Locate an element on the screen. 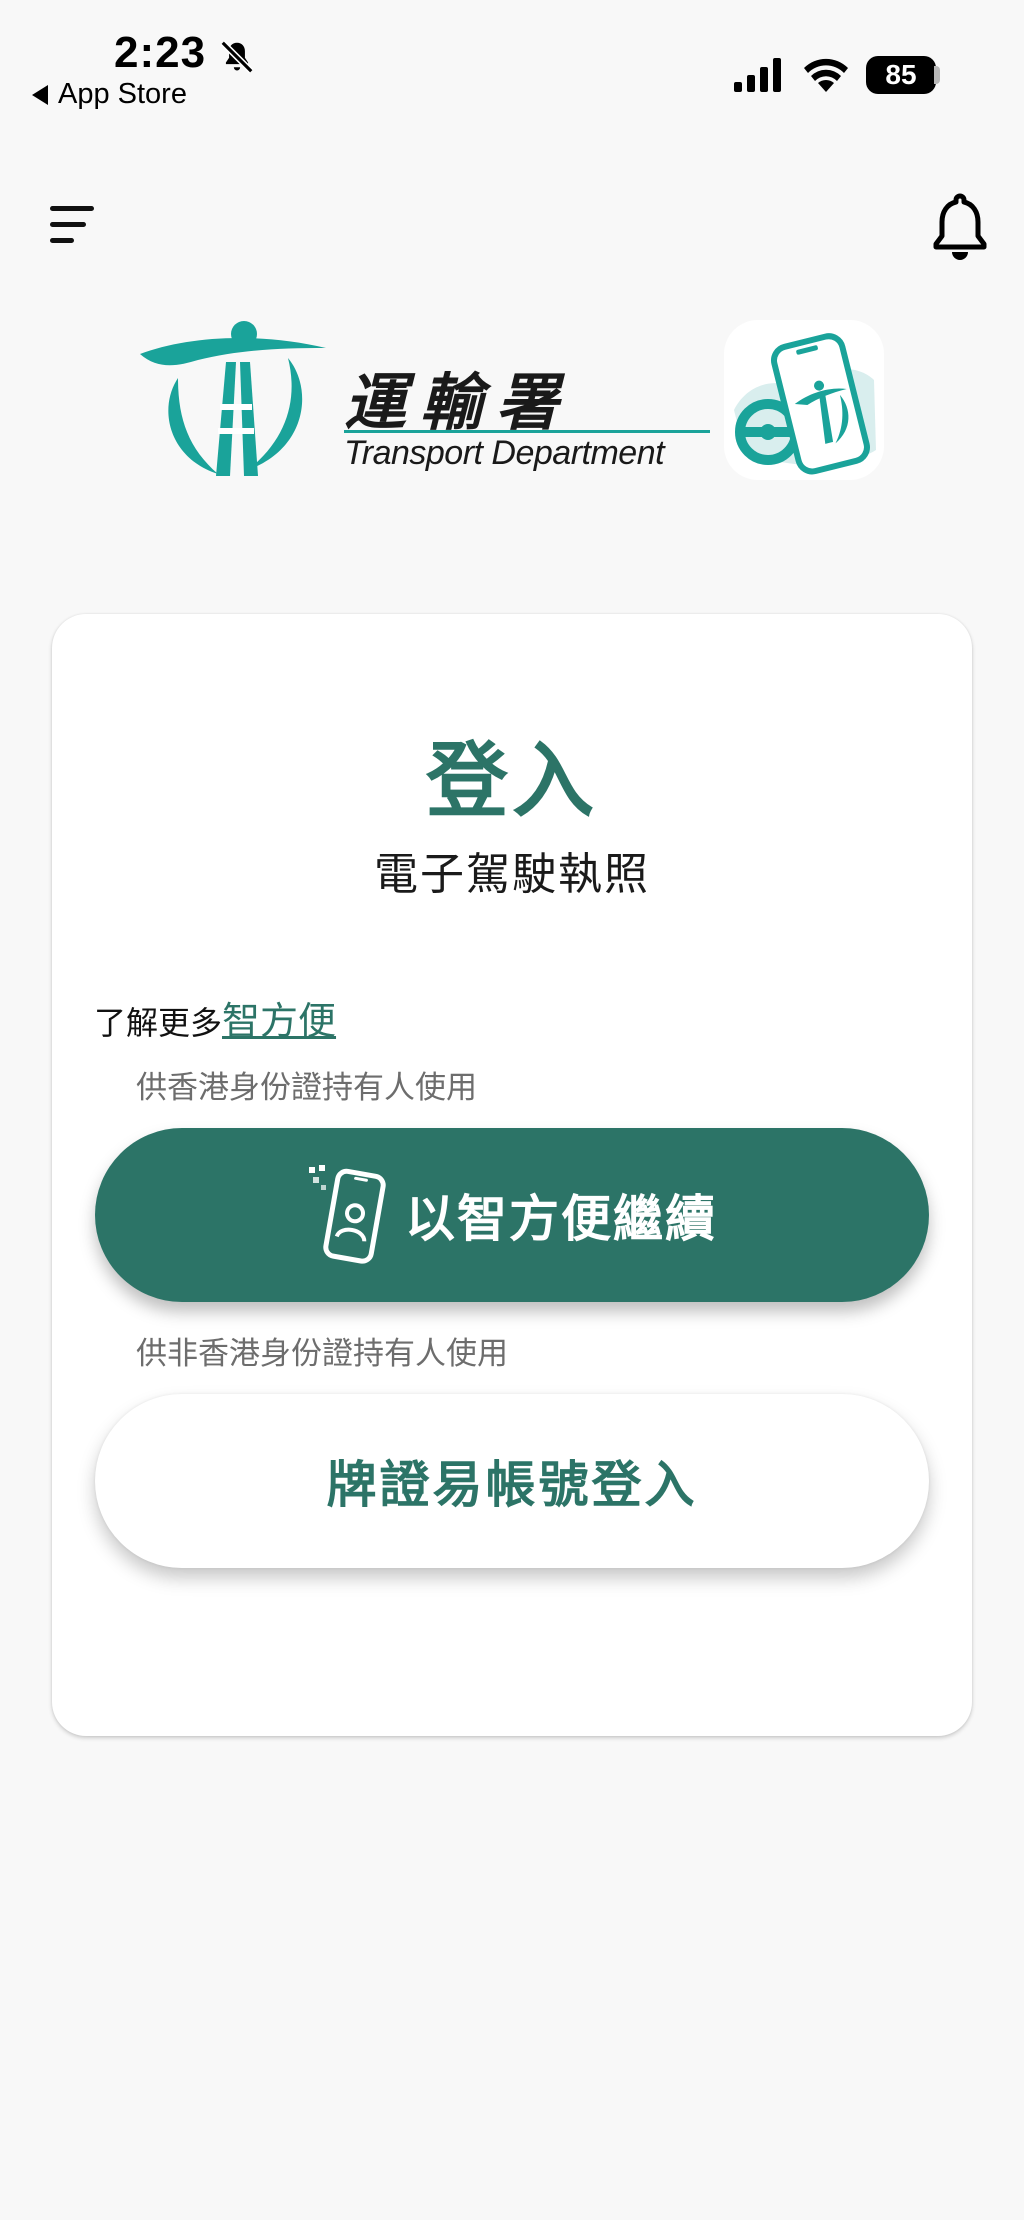 Image resolution: width=1024 pixels, height=2220 pixels. learn-more-prefix: 了解更多 is located at coordinates (158, 1023).